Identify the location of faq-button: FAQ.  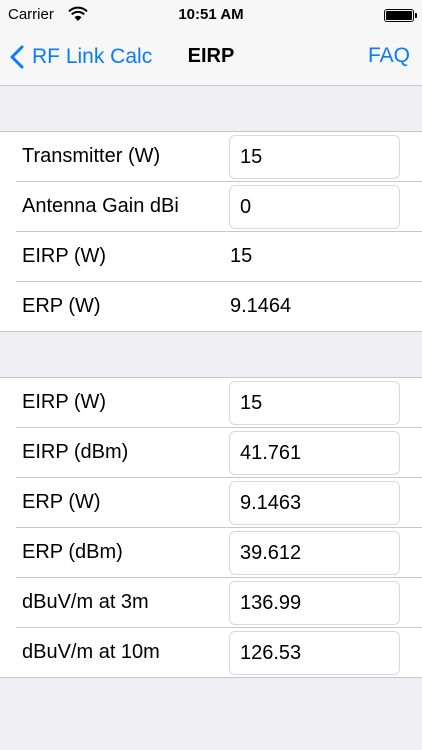
(389, 56).